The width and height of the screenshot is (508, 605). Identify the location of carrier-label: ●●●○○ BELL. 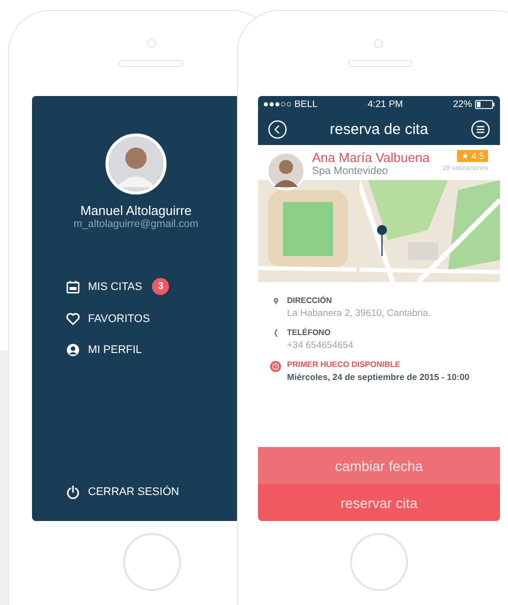
(290, 104).